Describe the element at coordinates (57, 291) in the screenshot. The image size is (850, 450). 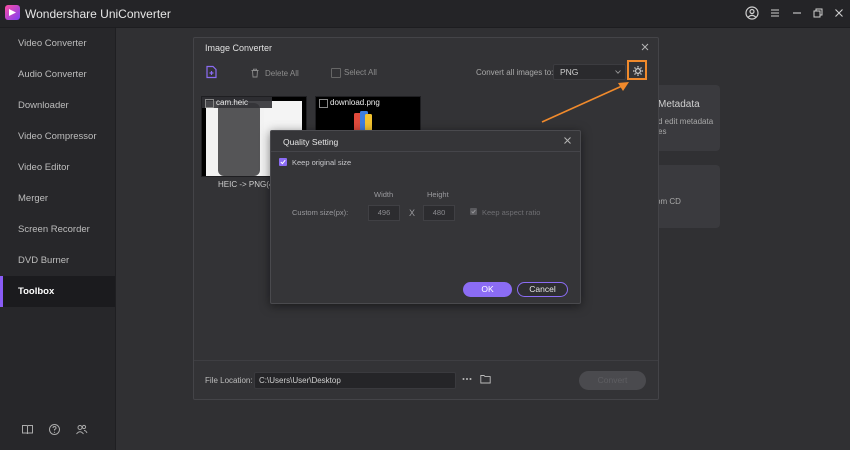
I see `sidebar-item-toolbox: Toolbox` at that location.